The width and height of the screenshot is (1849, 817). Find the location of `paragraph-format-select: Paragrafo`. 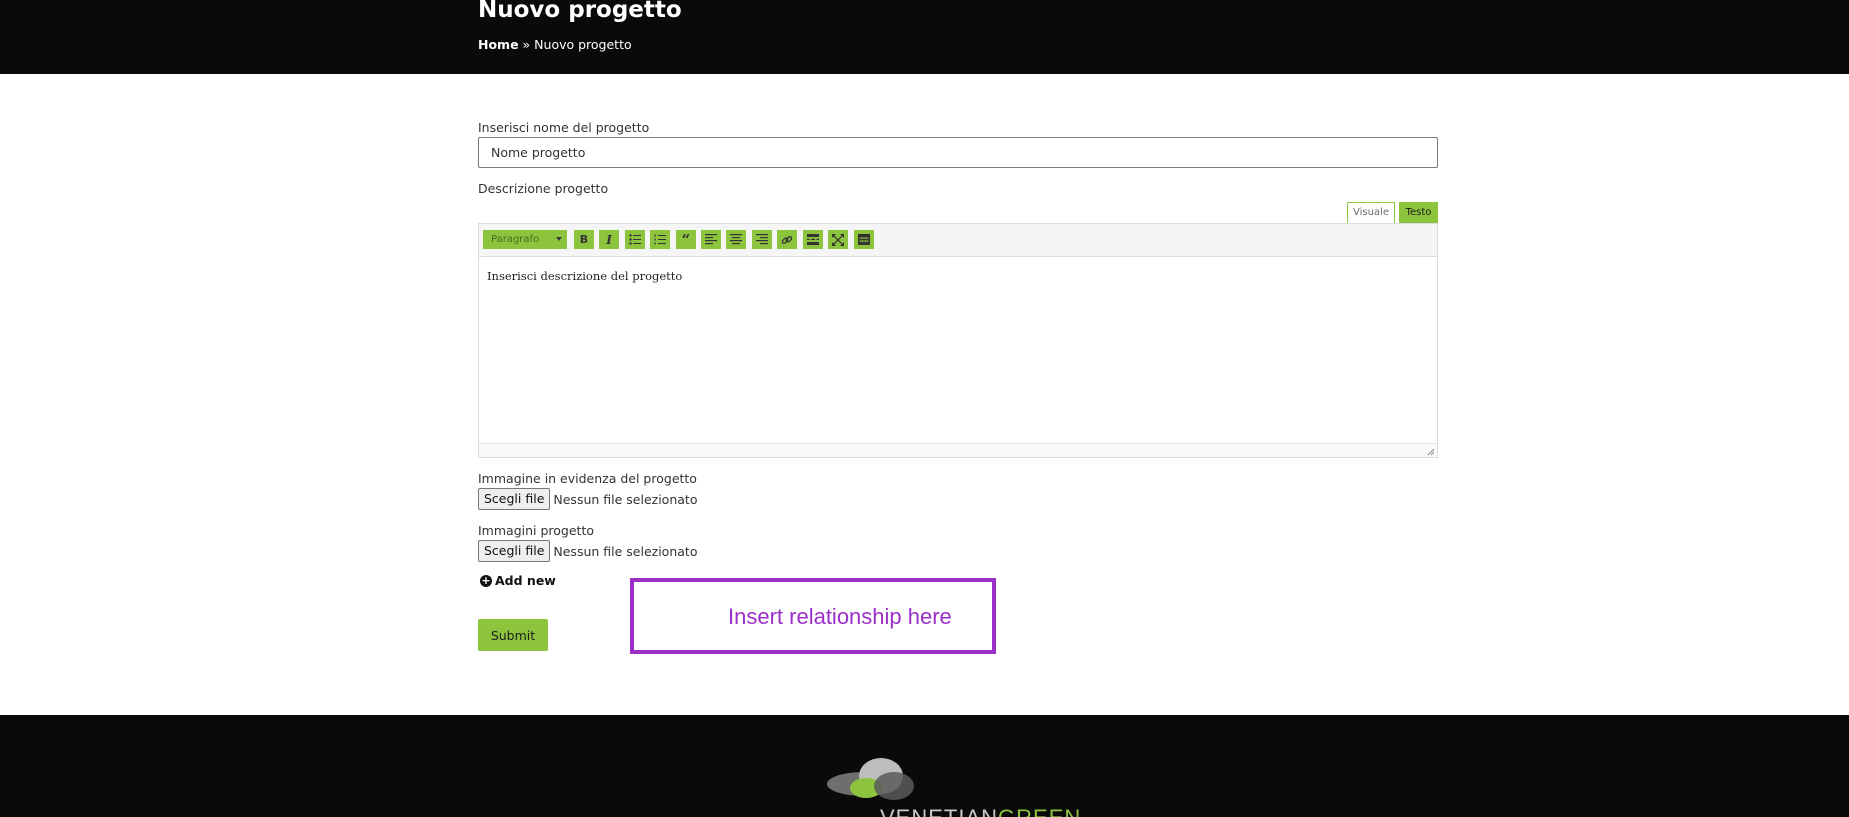

paragraph-format-select: Paragrafo is located at coordinates (525, 239).